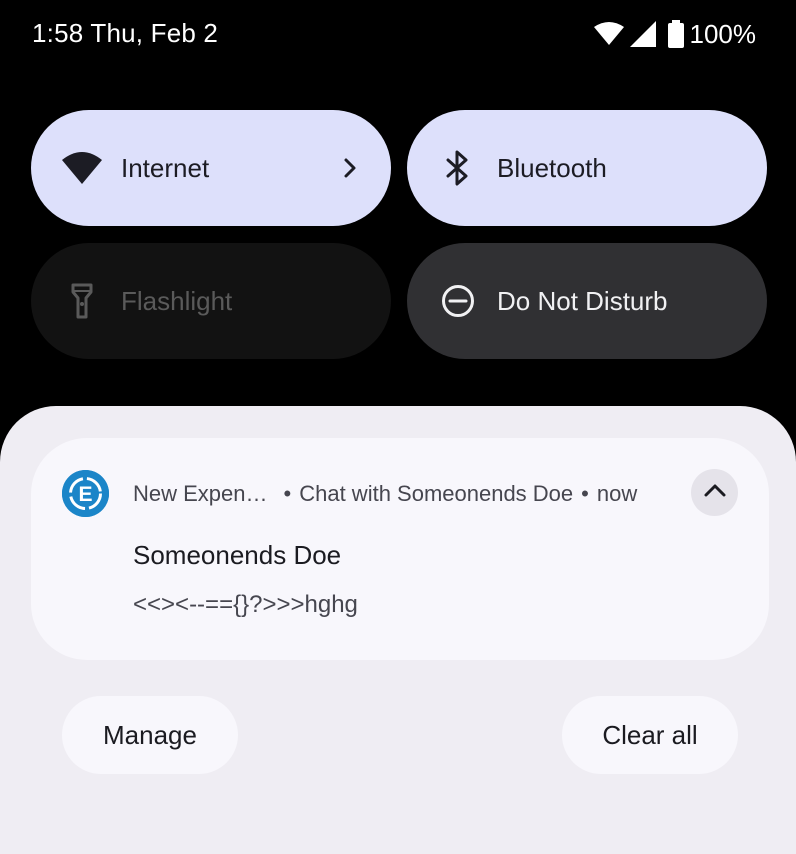 The height and width of the screenshot is (854, 796). I want to click on status-bar: 1:58 Thu, Feb 2 100%, so click(398, 34).